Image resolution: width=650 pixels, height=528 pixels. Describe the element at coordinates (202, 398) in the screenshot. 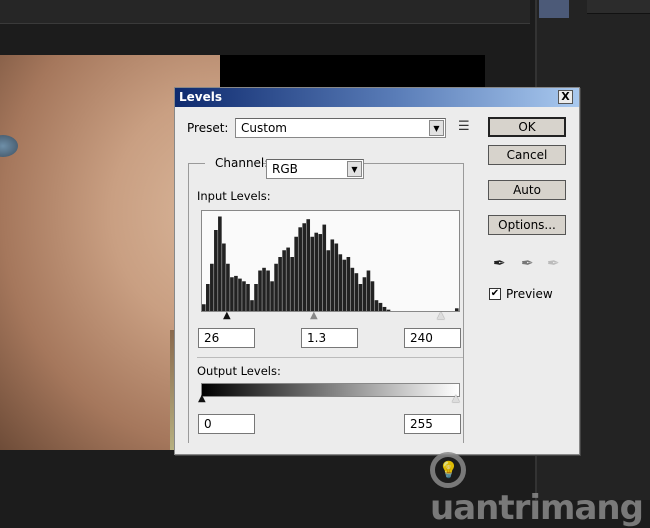

I see `output-black-slider: ▲` at that location.